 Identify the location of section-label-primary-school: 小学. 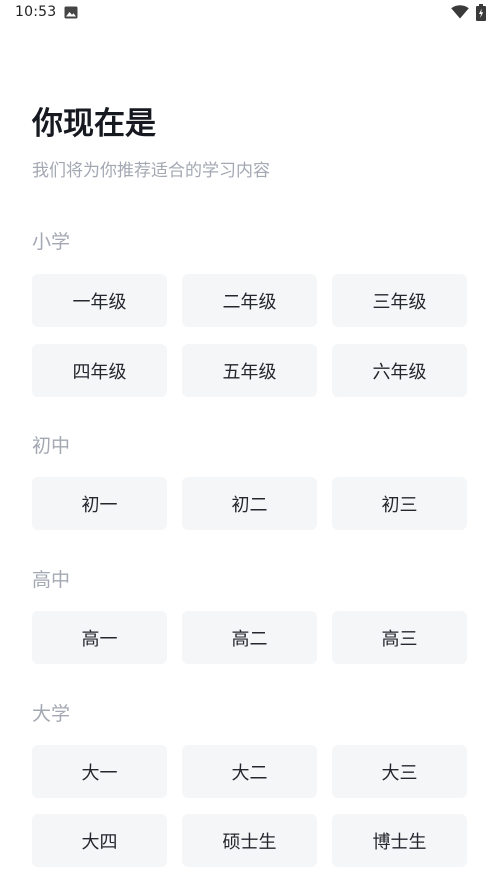
(51, 242).